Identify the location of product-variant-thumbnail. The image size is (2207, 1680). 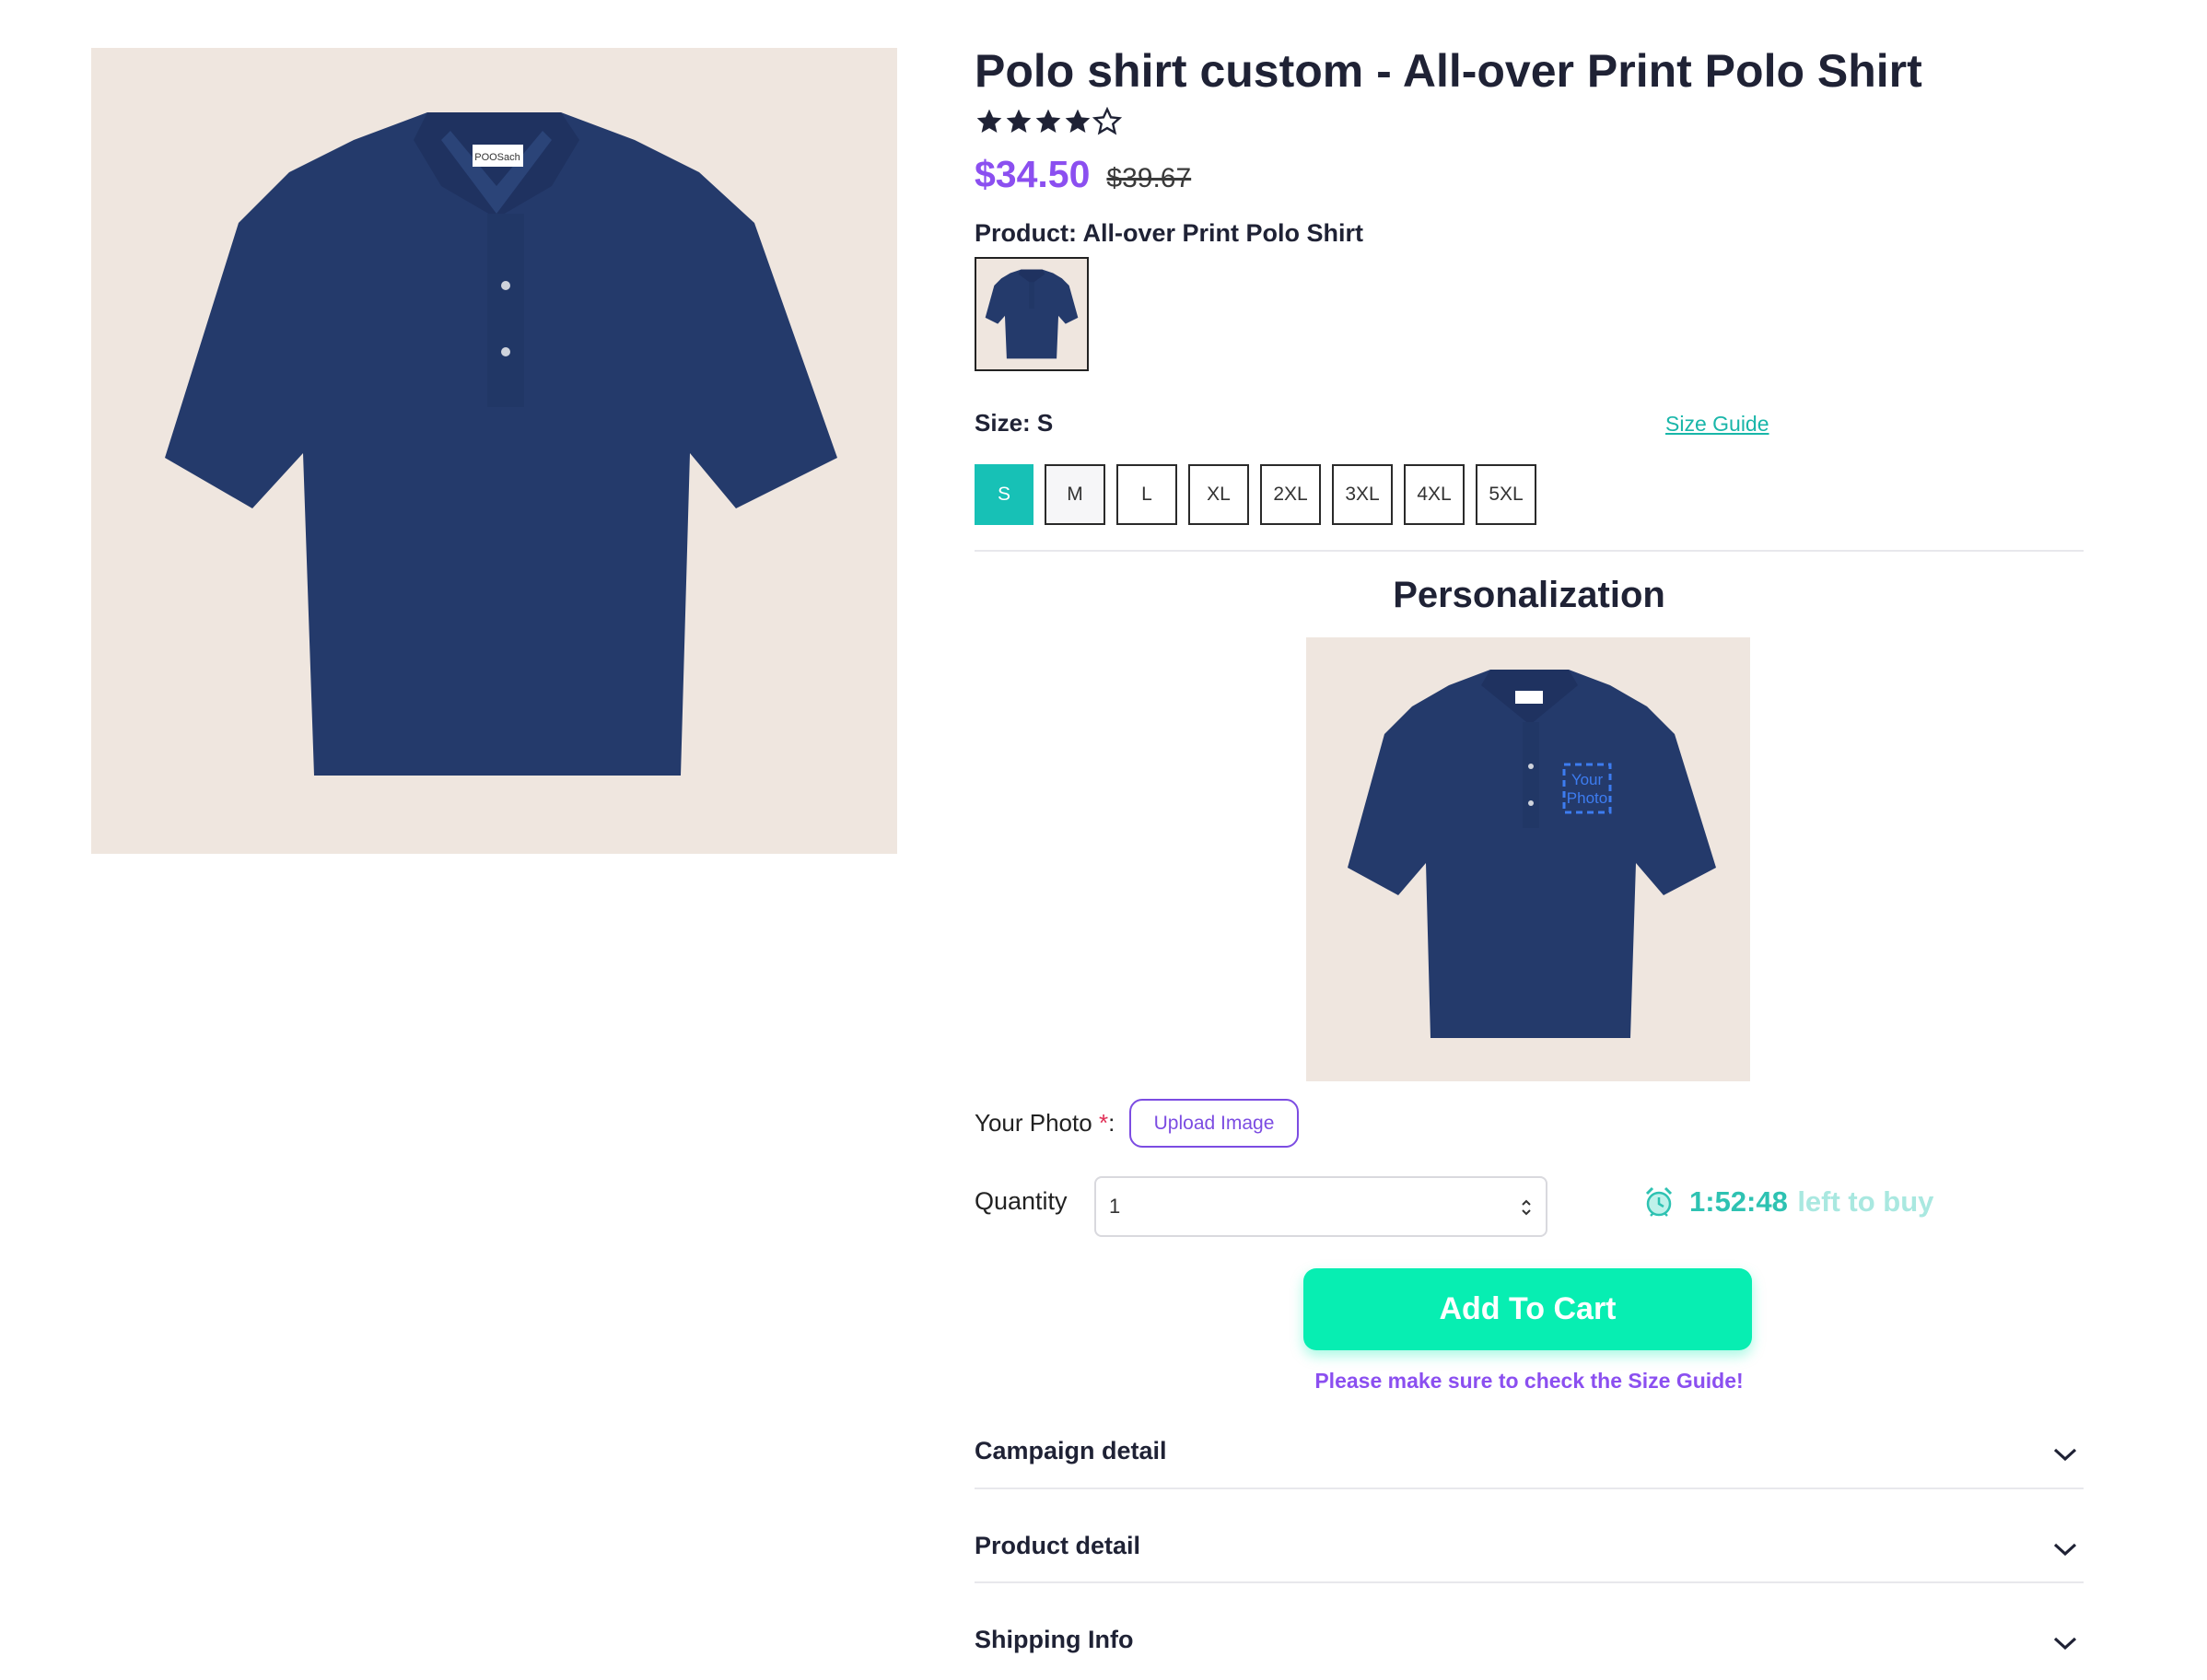
(1032, 314).